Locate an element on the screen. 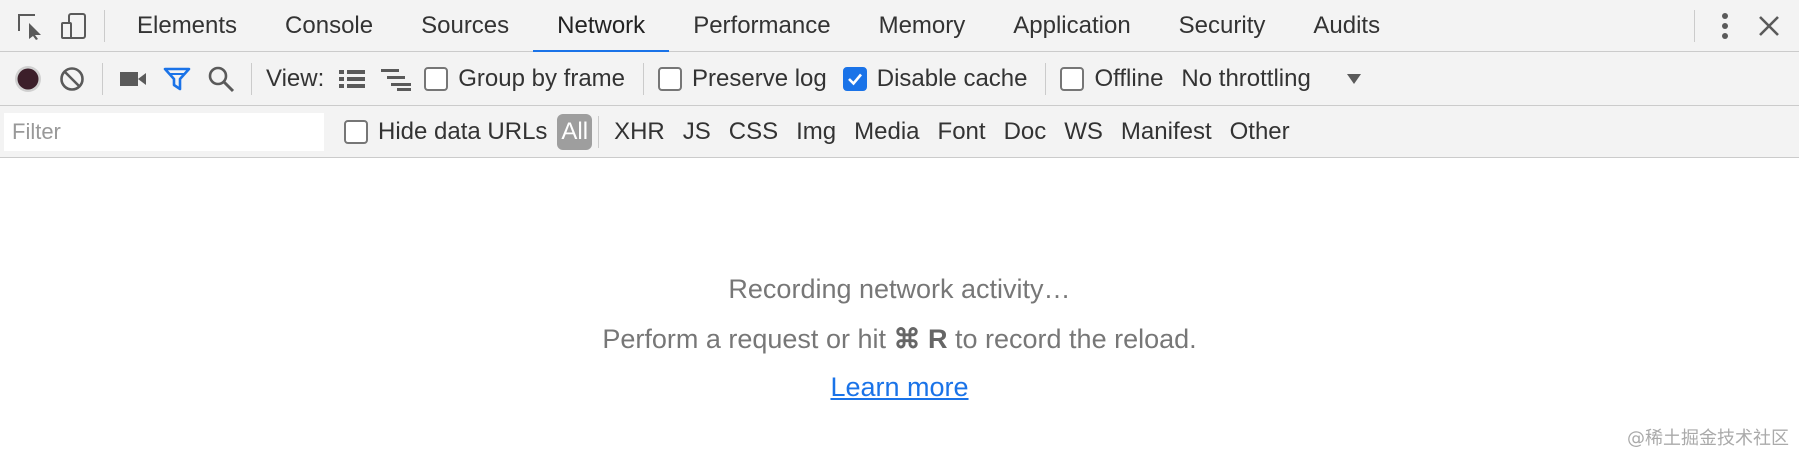 This screenshot has width=1799, height=468. offline-label: Offline is located at coordinates (1129, 78).